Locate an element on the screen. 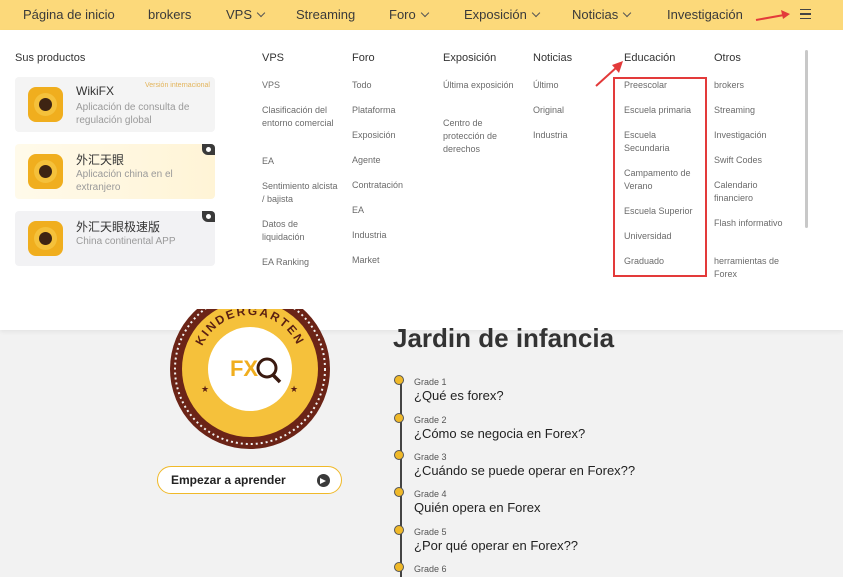 The image size is (843, 577). lesson-grade: Grade 4 is located at coordinates (430, 494).